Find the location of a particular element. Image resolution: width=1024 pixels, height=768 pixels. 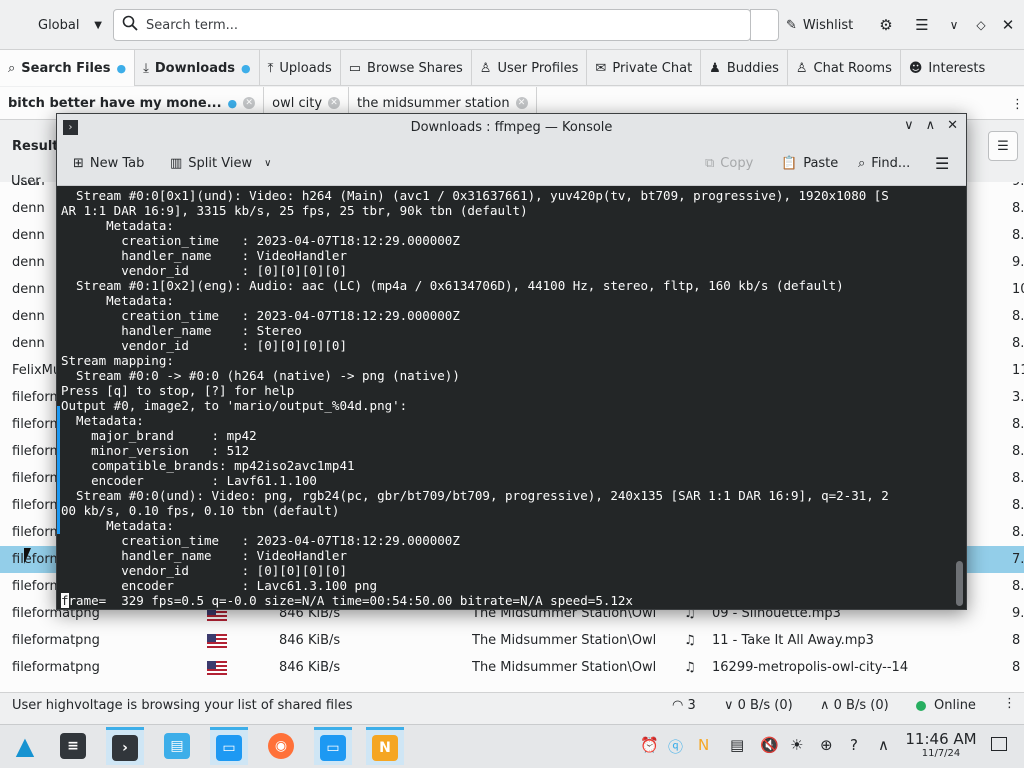

row-user: fileformatpng is located at coordinates (56, 640).